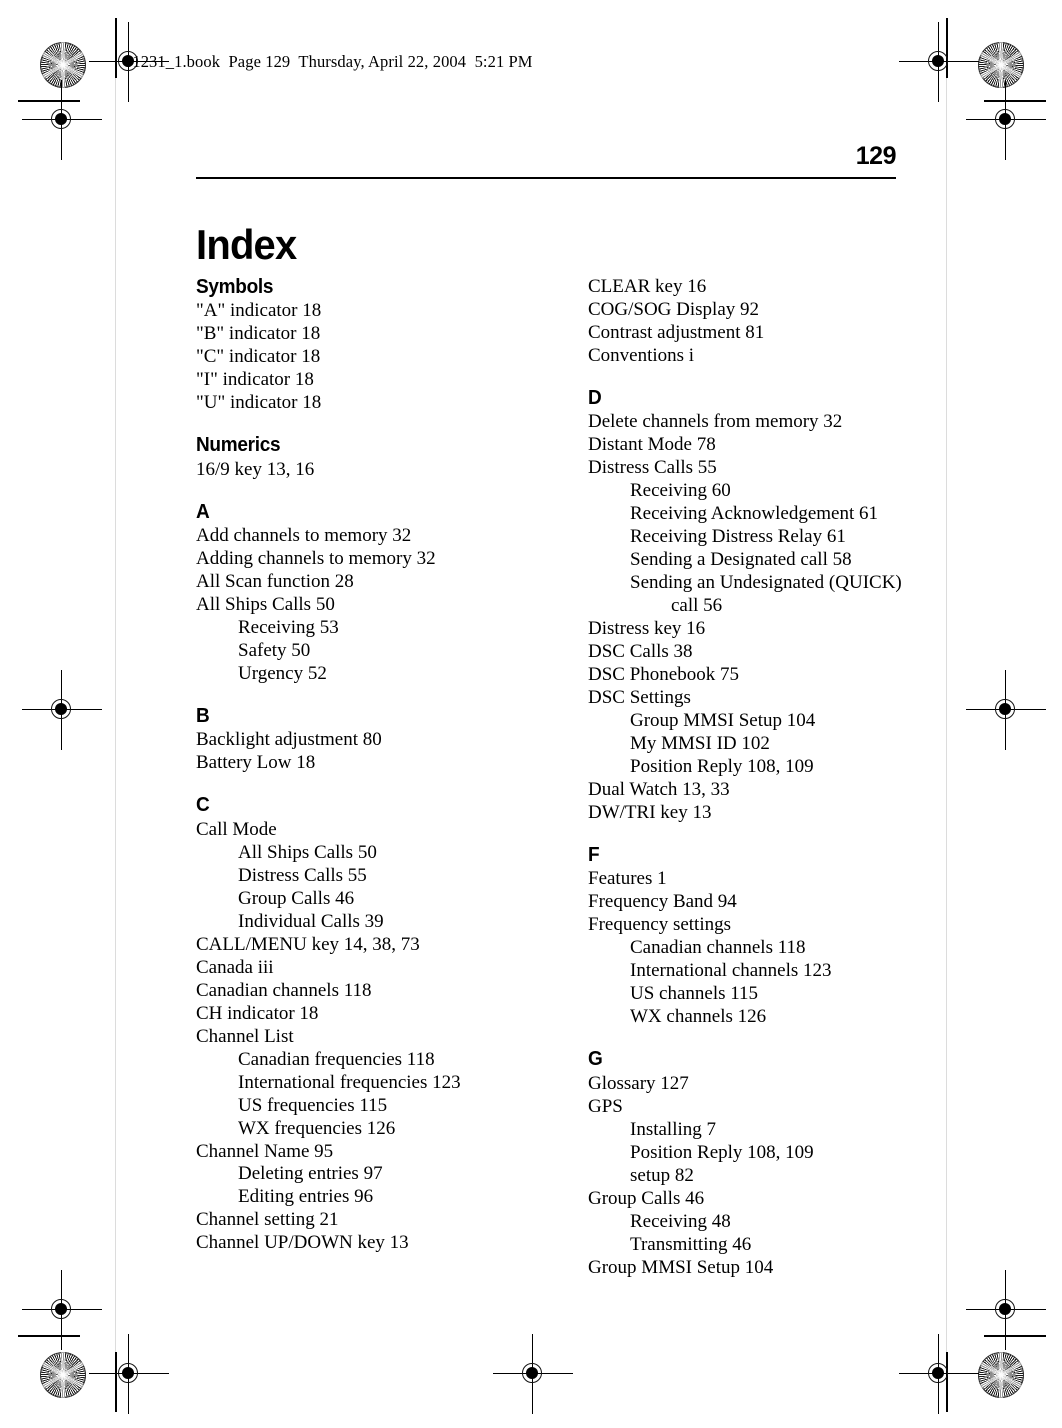 This screenshot has width=1062, height=1428. What do you see at coordinates (282, 673) in the screenshot?
I see `index-entry: Urgency 52` at bounding box center [282, 673].